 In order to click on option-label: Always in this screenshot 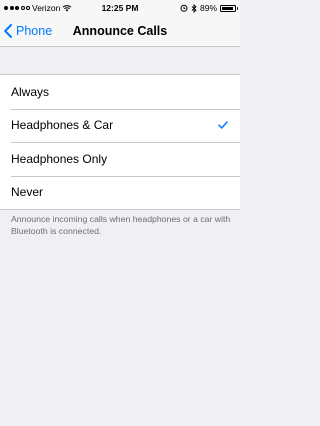, I will do `click(30, 91)`.